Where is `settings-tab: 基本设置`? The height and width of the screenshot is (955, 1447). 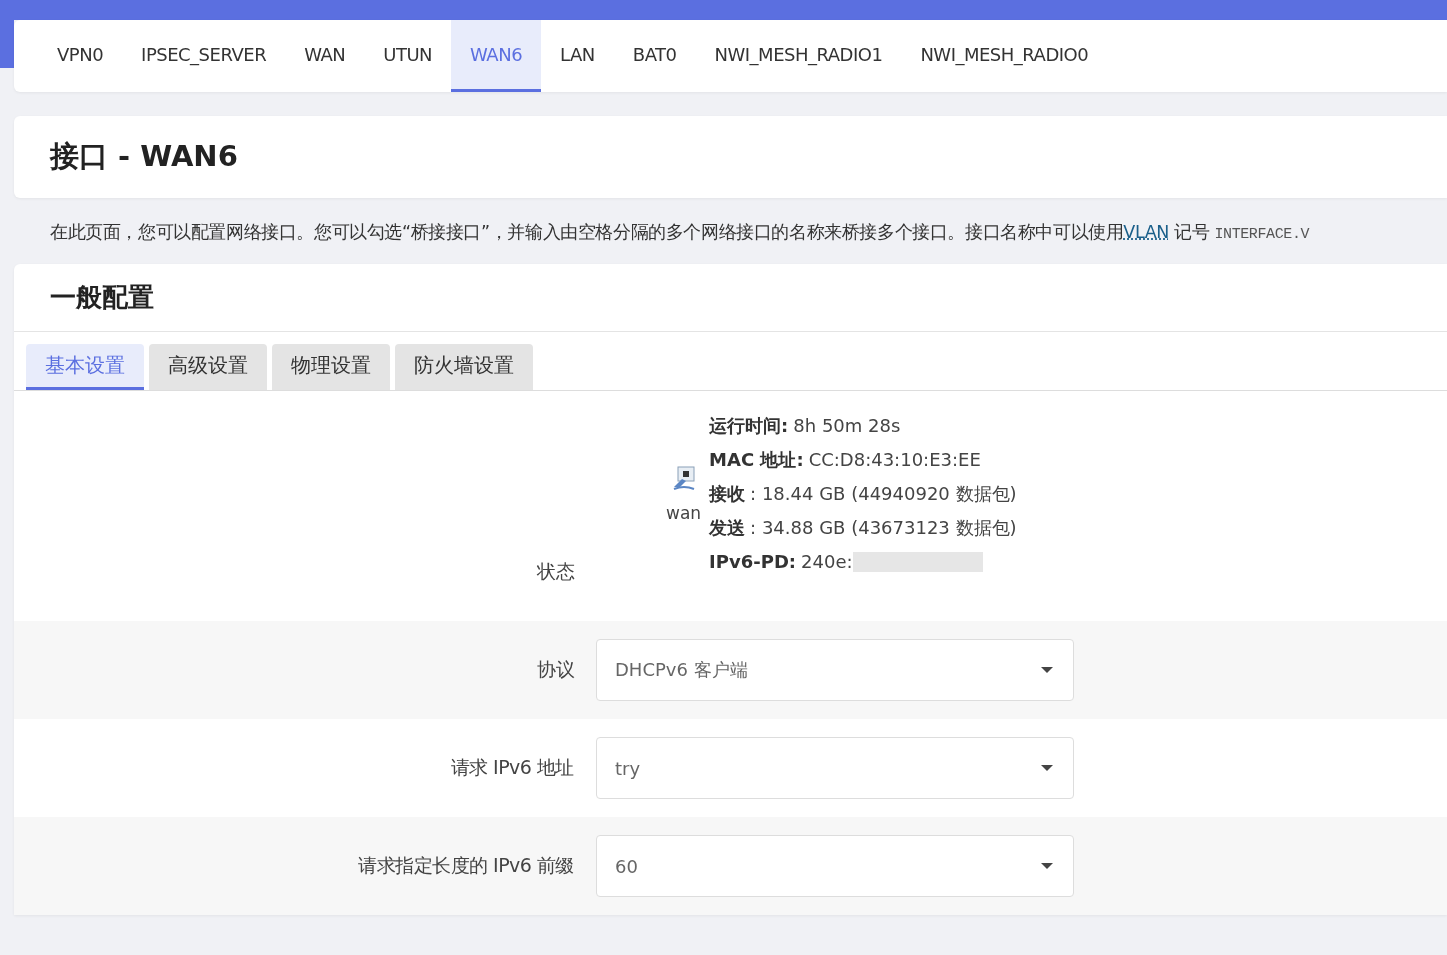 settings-tab: 基本设置 is located at coordinates (85, 367).